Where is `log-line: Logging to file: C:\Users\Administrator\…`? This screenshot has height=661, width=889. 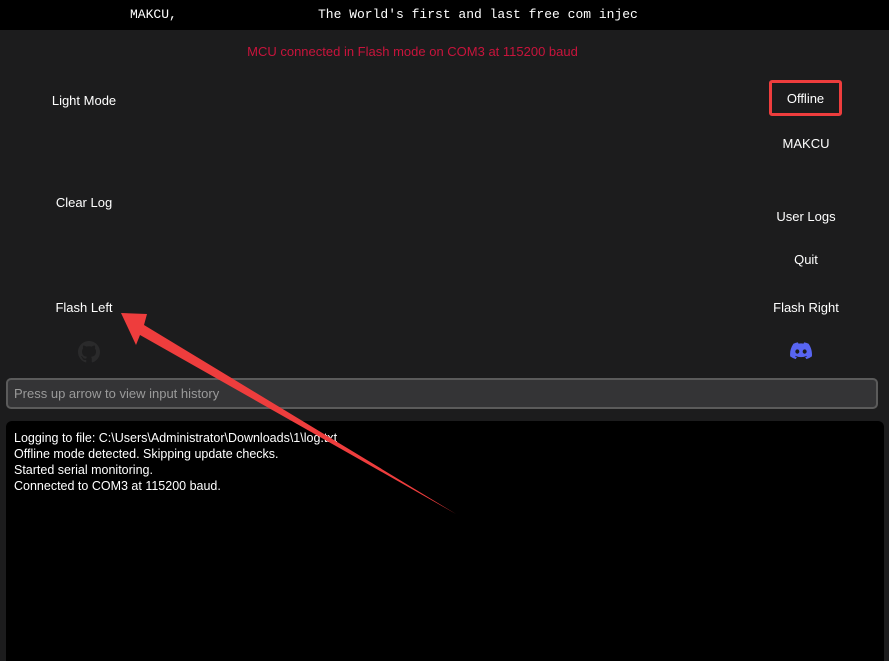
log-line: Logging to file: C:\Users\Administrator\… is located at coordinates (176, 438).